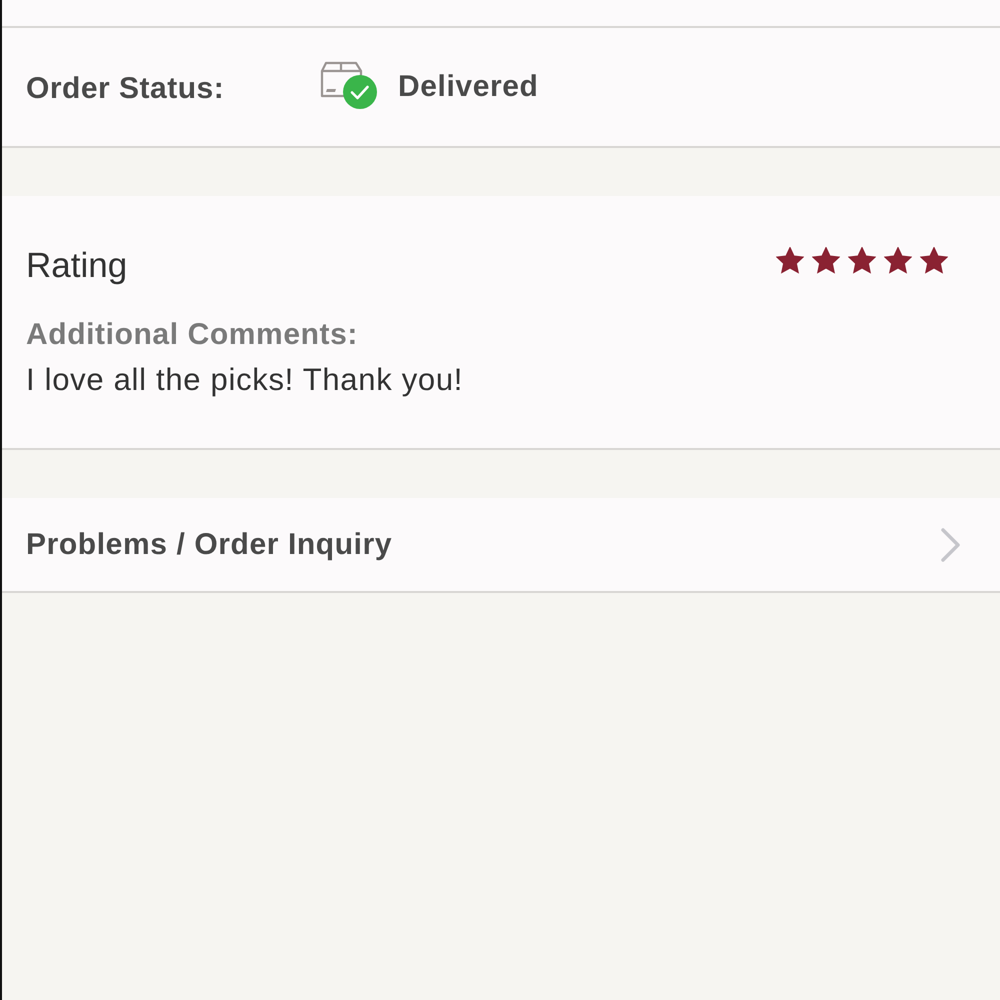 Image resolution: width=1000 pixels, height=1000 pixels. Describe the element at coordinates (501, 545) in the screenshot. I see `order-inquiry-button: Problems / Order Inquiry` at that location.